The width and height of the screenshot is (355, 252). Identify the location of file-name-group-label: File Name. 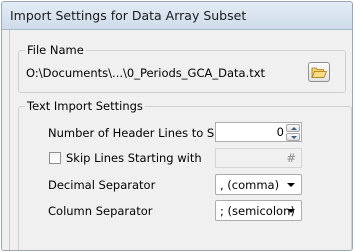
(55, 50).